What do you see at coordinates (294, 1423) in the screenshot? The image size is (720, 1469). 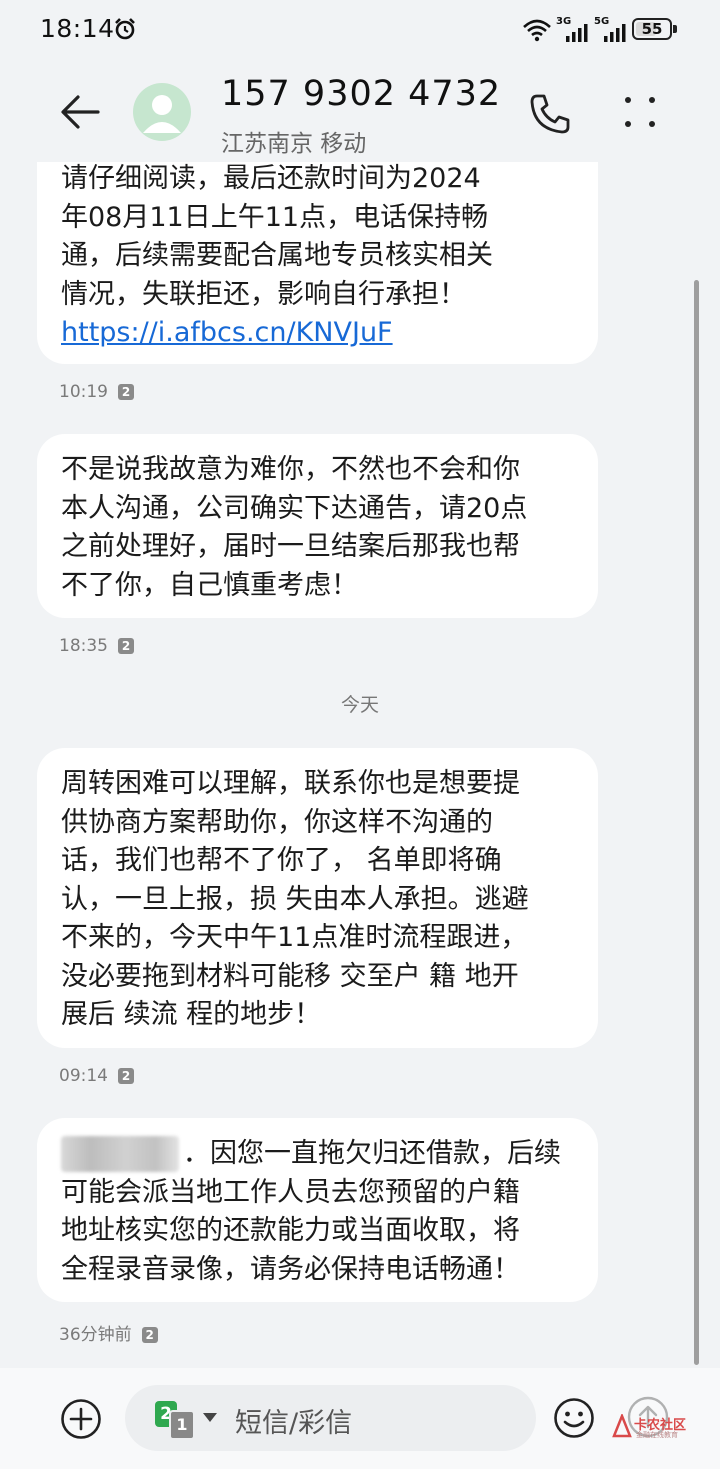 I see `input-placeholder: 短信/彩信` at bounding box center [294, 1423].